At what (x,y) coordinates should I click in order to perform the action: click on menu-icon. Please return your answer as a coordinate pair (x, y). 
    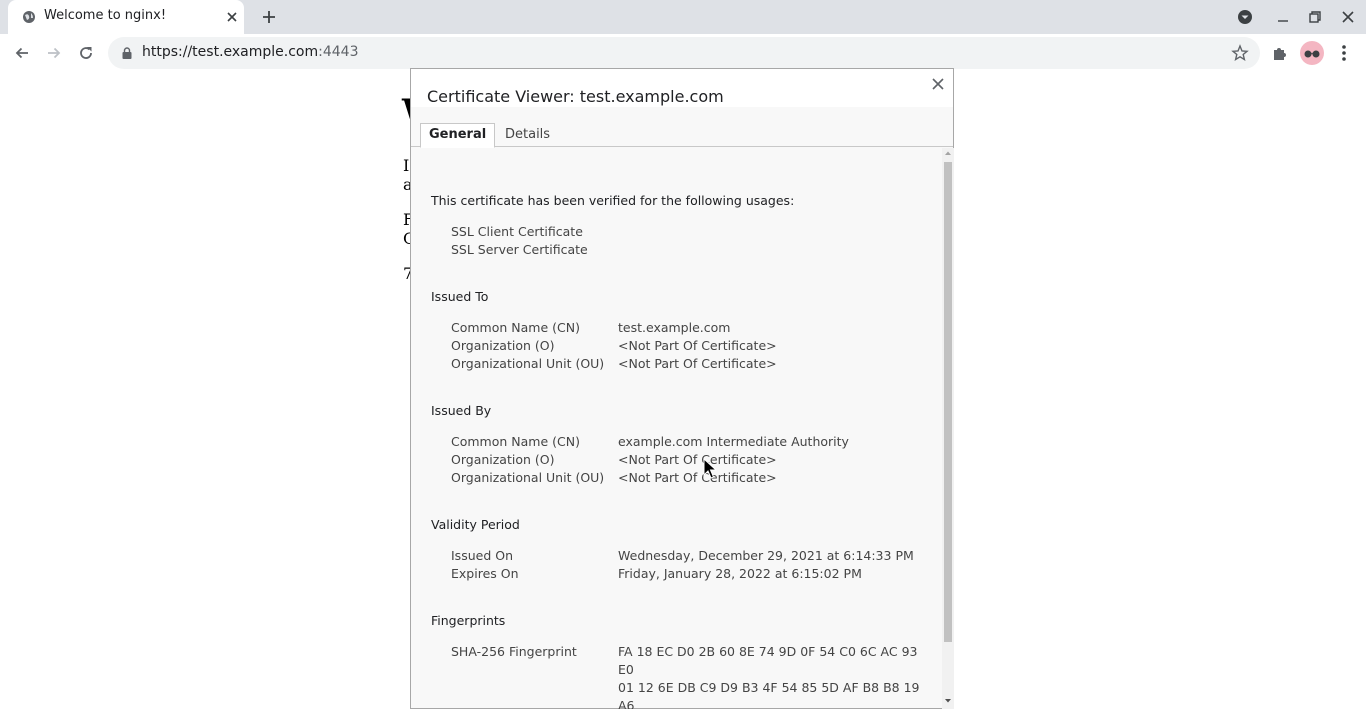
    Looking at the image, I should click on (1344, 53).